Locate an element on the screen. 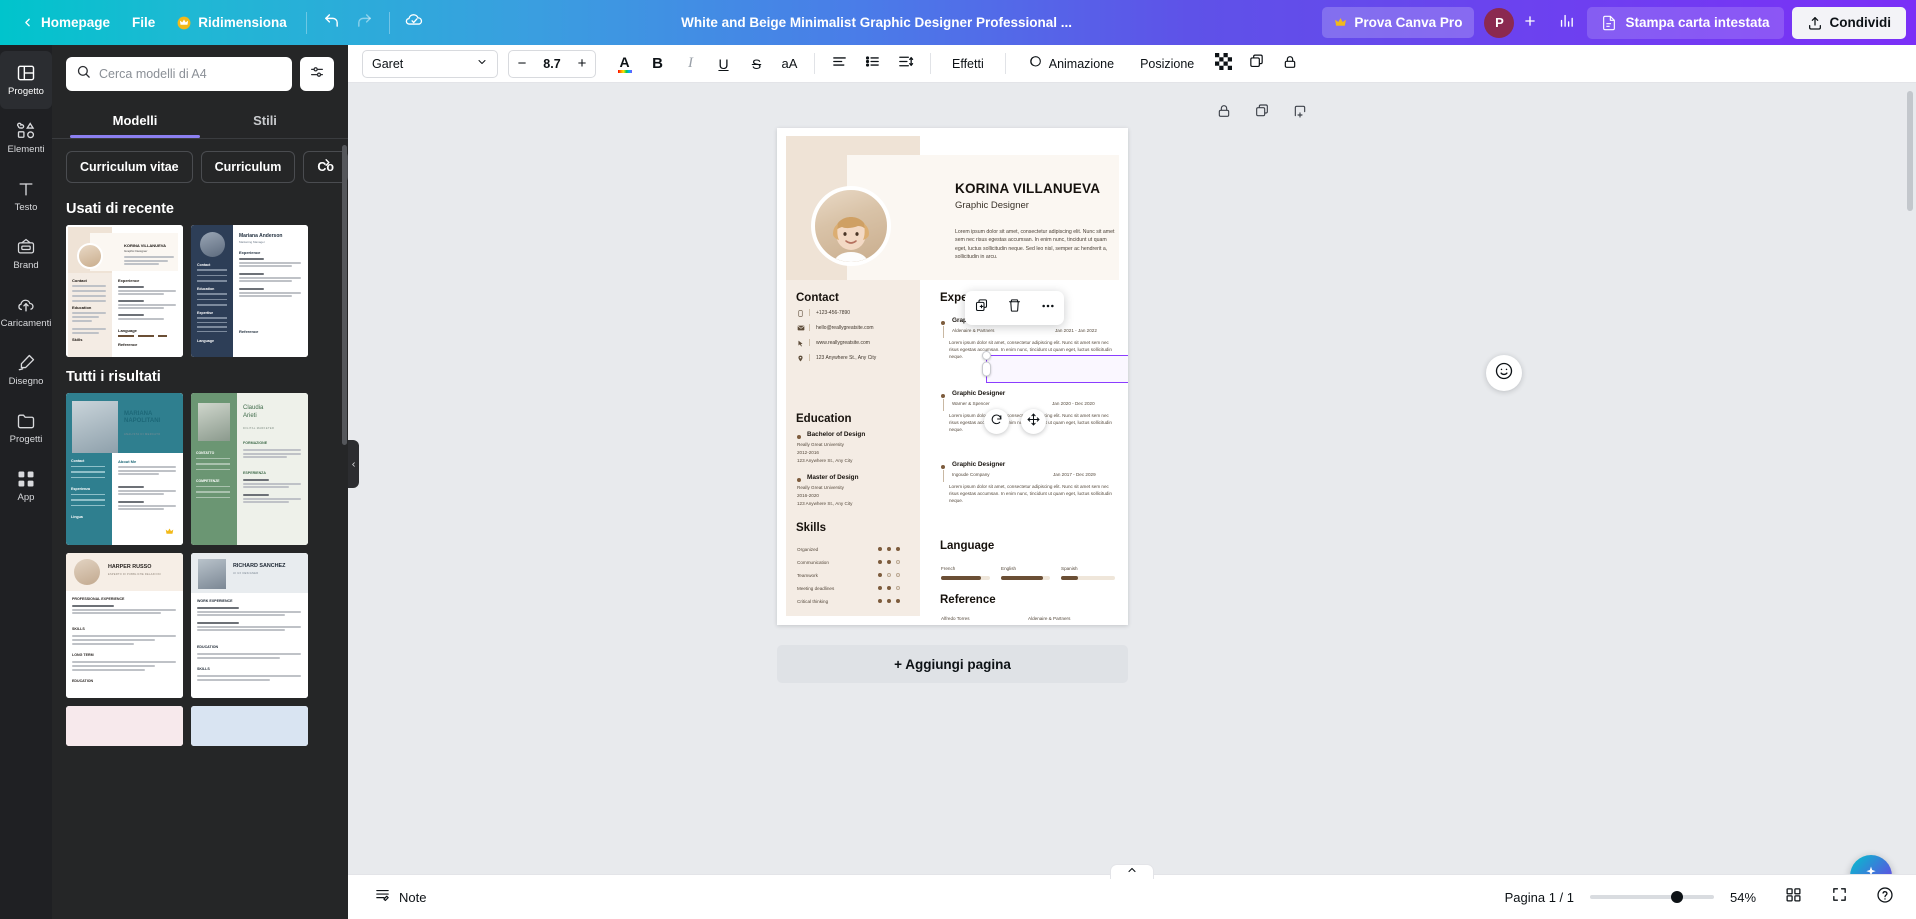 Image resolution: width=1916 pixels, height=919 pixels. duplicate-page-button is located at coordinates (1262, 113).